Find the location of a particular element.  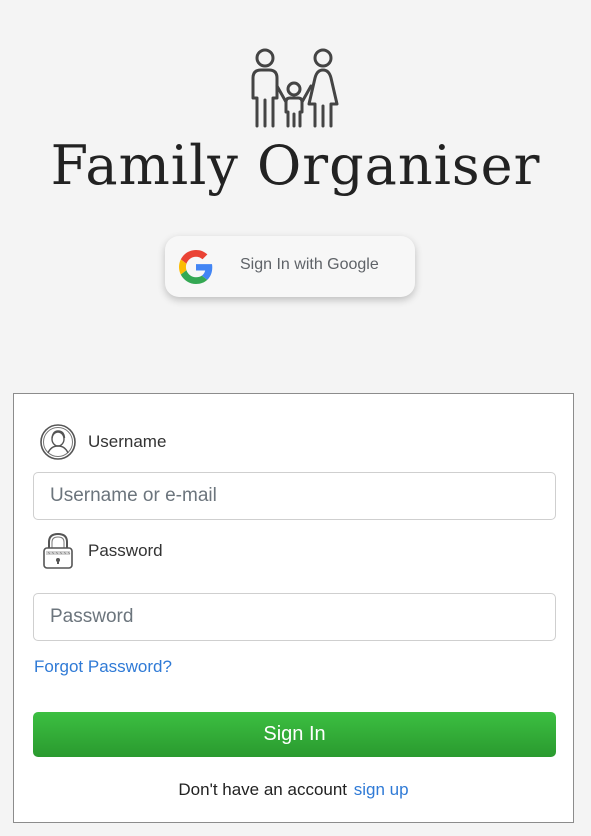

signup-row: Don't have an account sign up is located at coordinates (293, 790).